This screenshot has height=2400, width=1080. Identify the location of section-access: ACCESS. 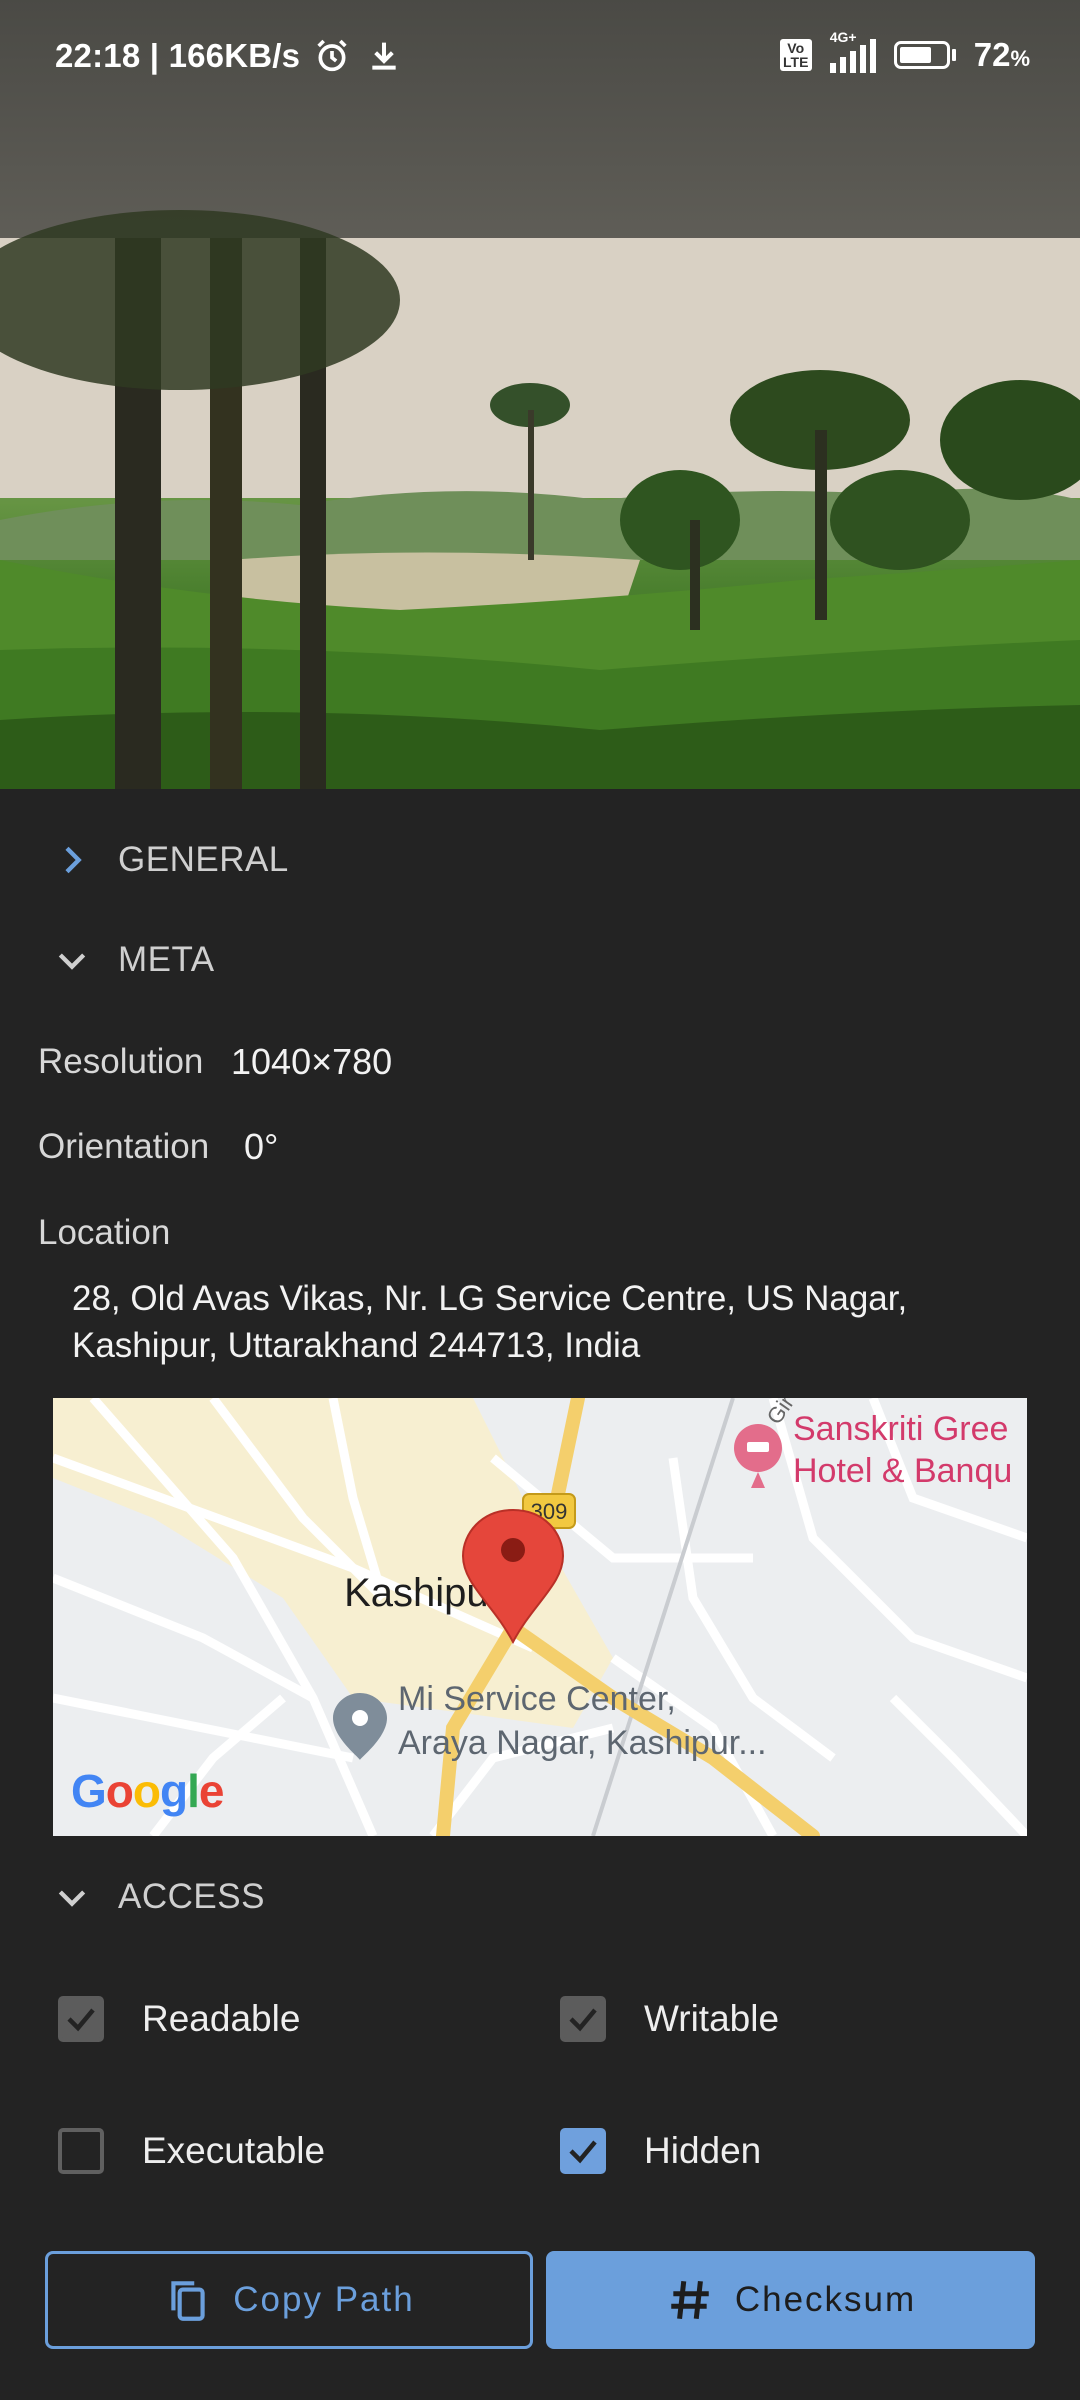
(158, 1897).